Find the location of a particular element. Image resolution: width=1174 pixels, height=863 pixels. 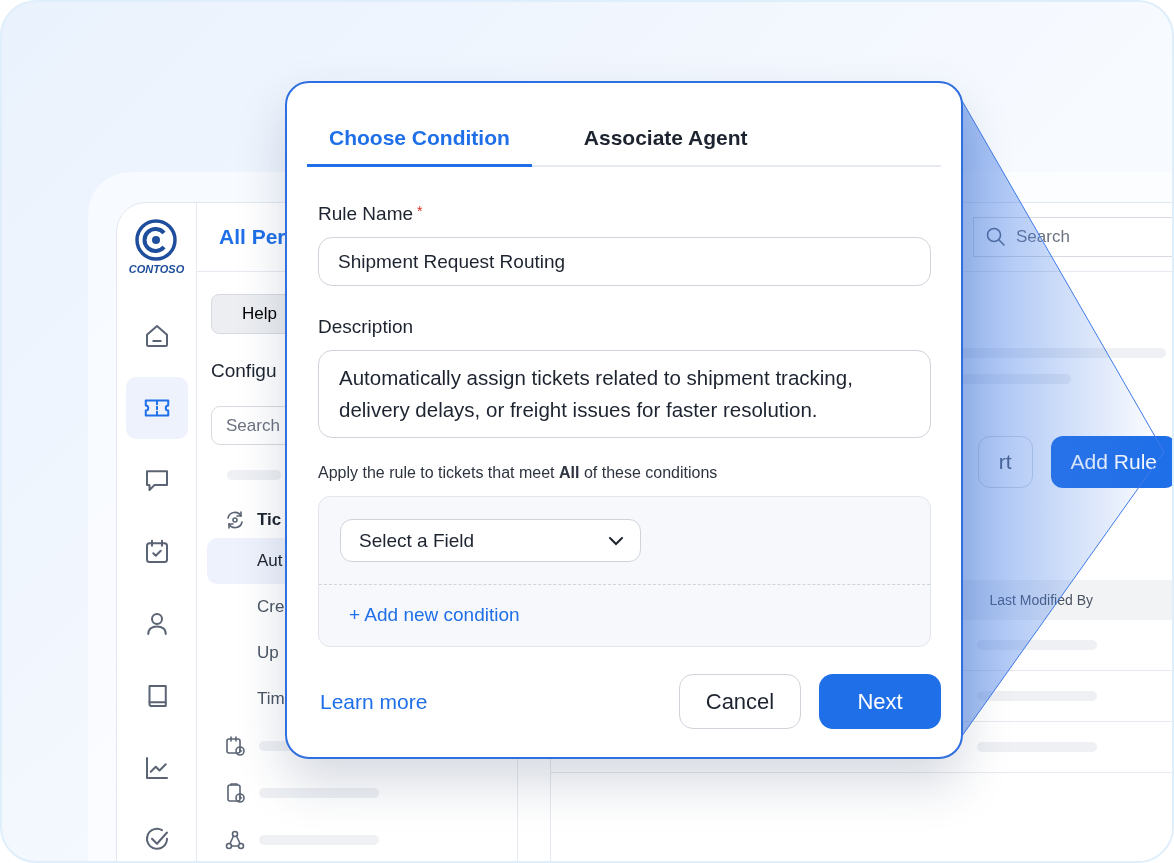

field-label: Rule Name is located at coordinates (366, 213).